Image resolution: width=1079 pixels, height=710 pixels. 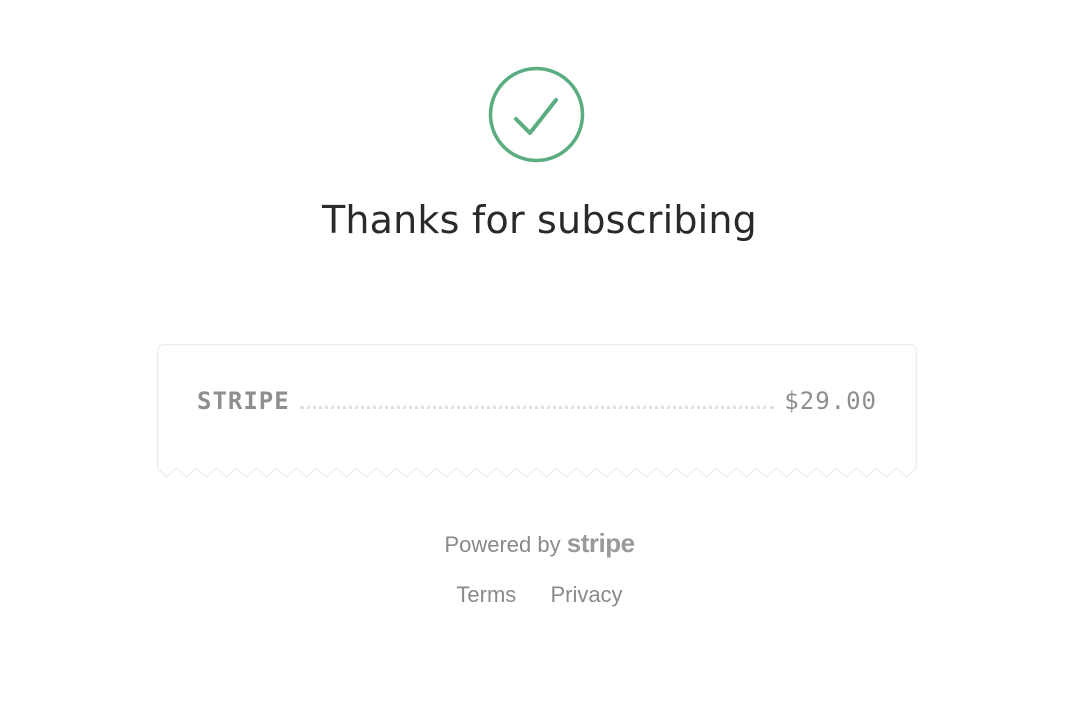 What do you see at coordinates (502, 544) in the screenshot?
I see `powered-by-label: Powered by` at bounding box center [502, 544].